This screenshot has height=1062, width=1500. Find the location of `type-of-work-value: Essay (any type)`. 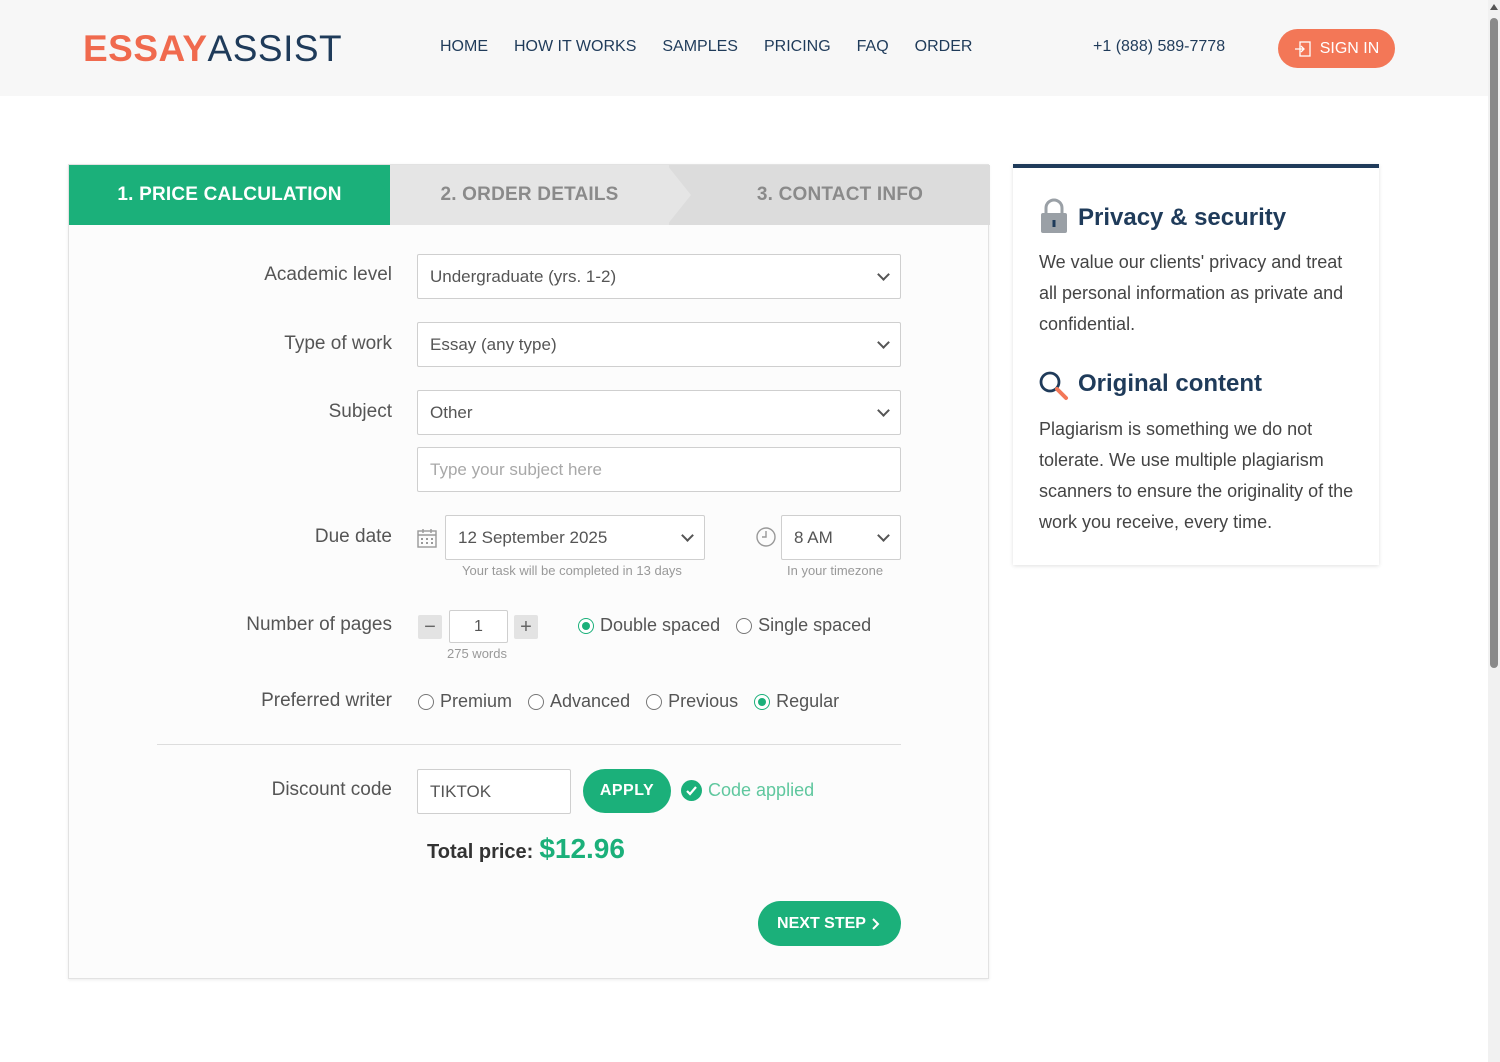

type-of-work-value: Essay (any type) is located at coordinates (493, 344).